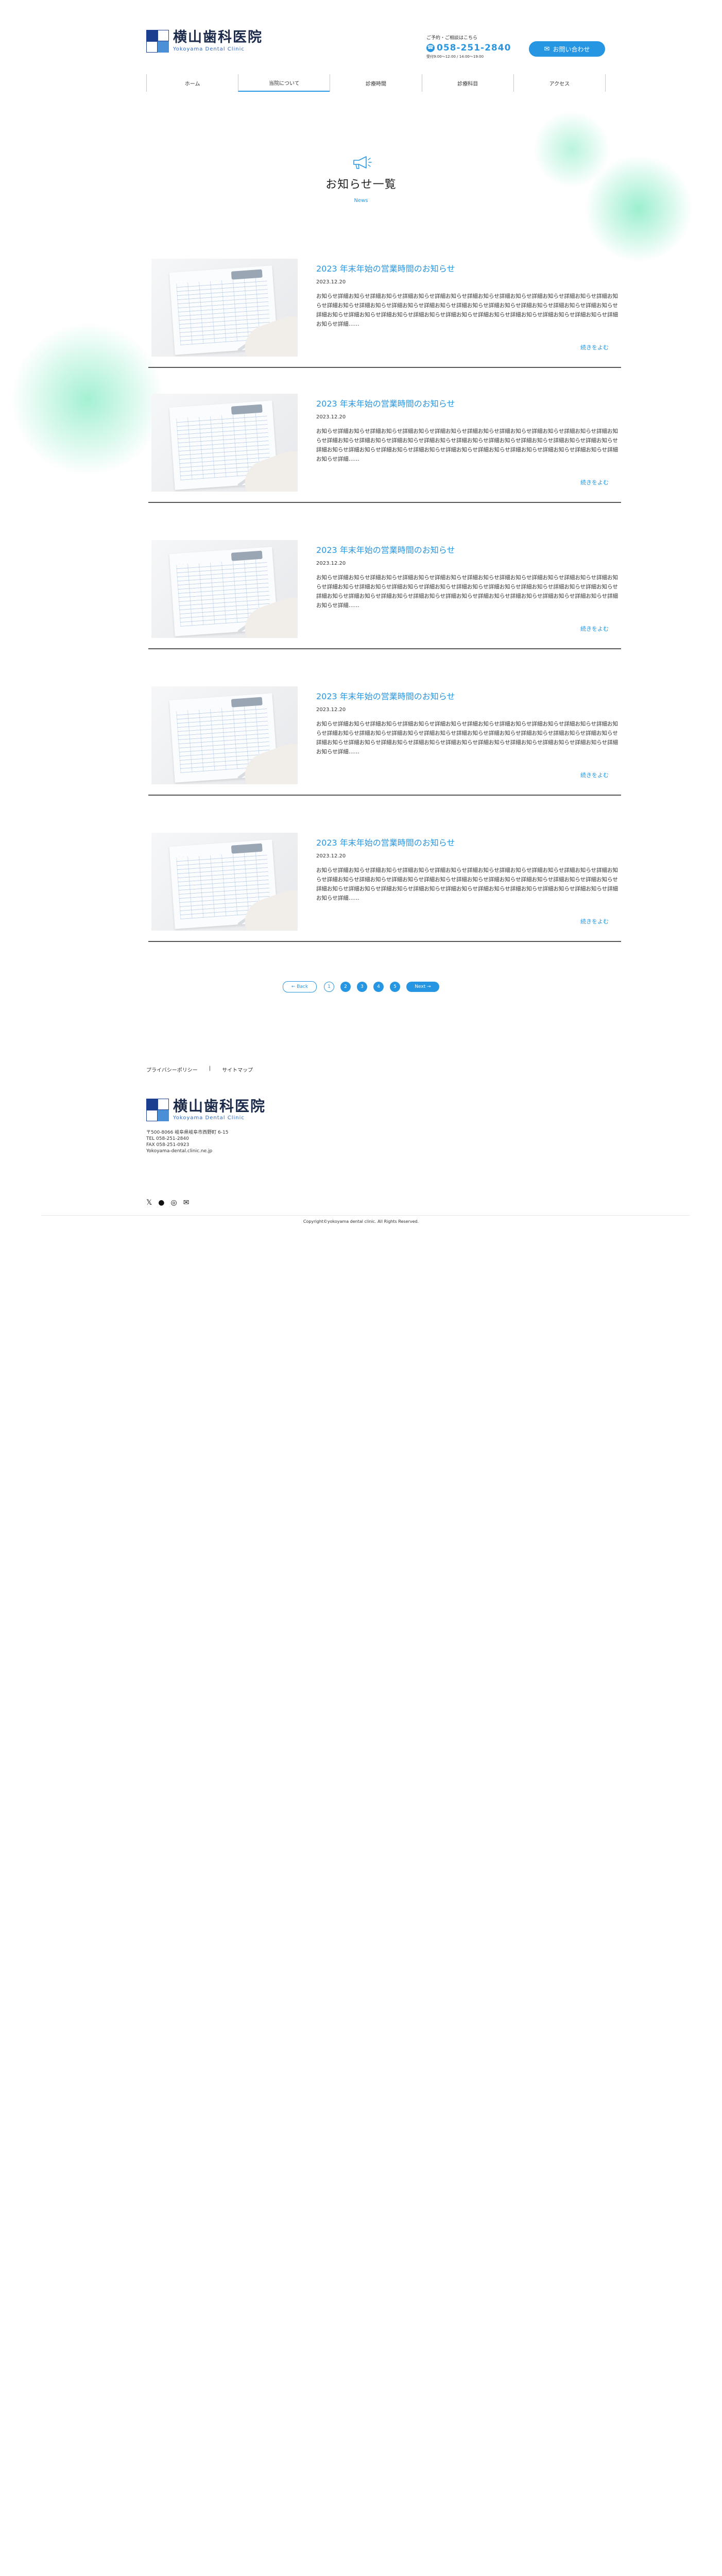  I want to click on pagination-page: 3, so click(362, 987).